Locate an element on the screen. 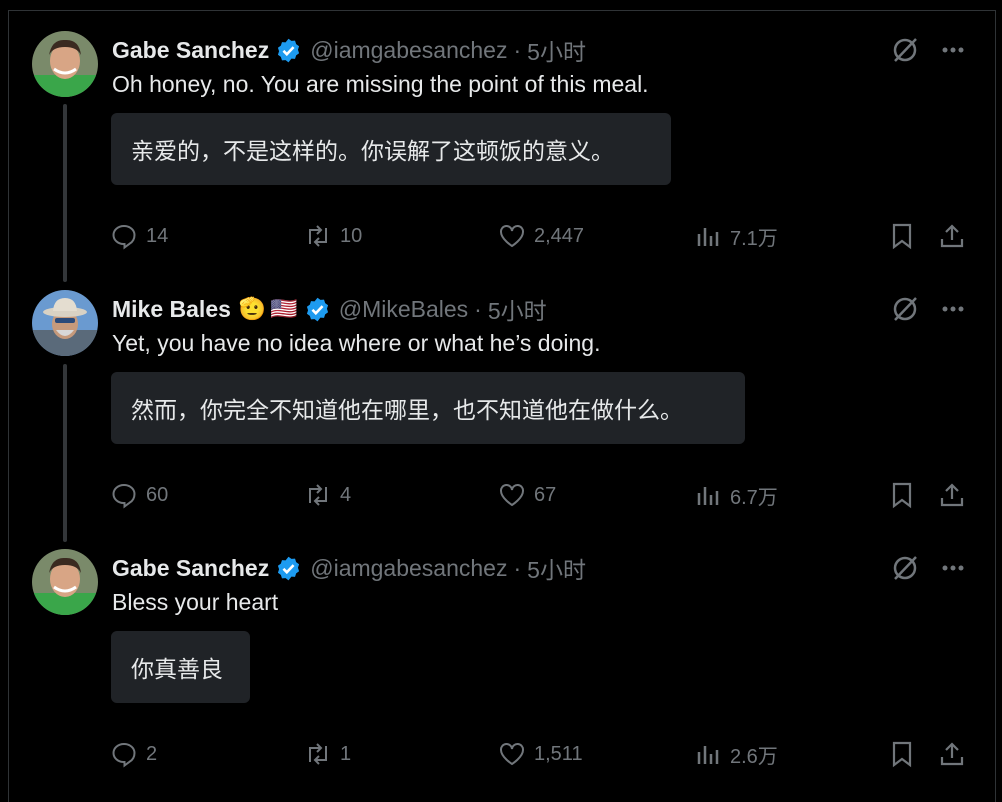 Image resolution: width=1002 pixels, height=802 pixels. views-button: 7.1万 is located at coordinates (736, 236).